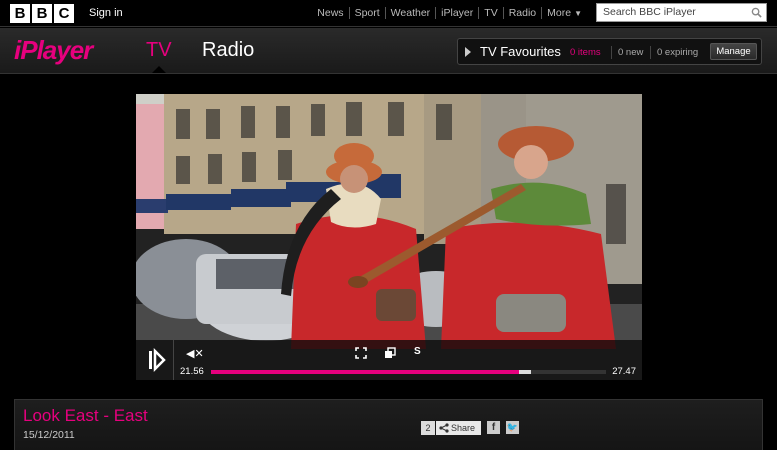 The width and height of the screenshot is (777, 450). I want to click on favourites-items-count: 0 items, so click(585, 52).